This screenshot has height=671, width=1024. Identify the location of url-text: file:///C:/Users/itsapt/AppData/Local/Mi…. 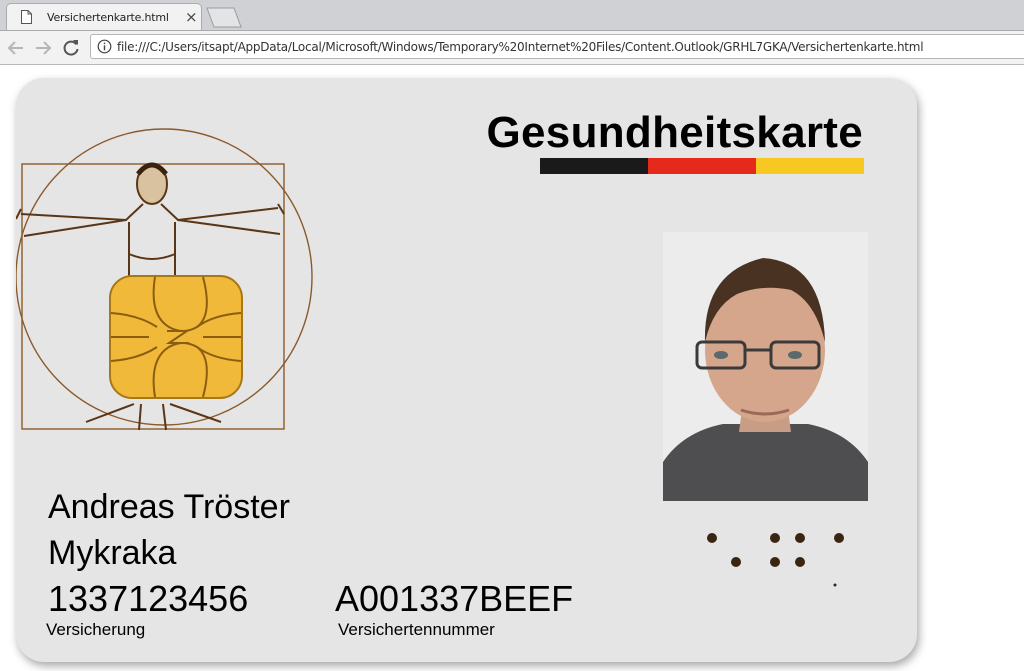
(520, 47).